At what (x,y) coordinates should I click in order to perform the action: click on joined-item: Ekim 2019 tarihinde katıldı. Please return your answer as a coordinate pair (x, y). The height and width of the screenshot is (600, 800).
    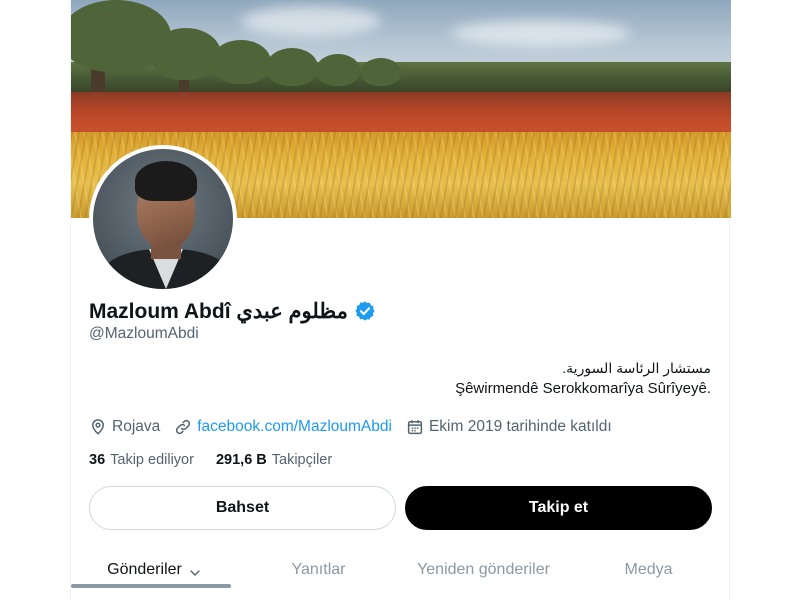
    Looking at the image, I should click on (509, 427).